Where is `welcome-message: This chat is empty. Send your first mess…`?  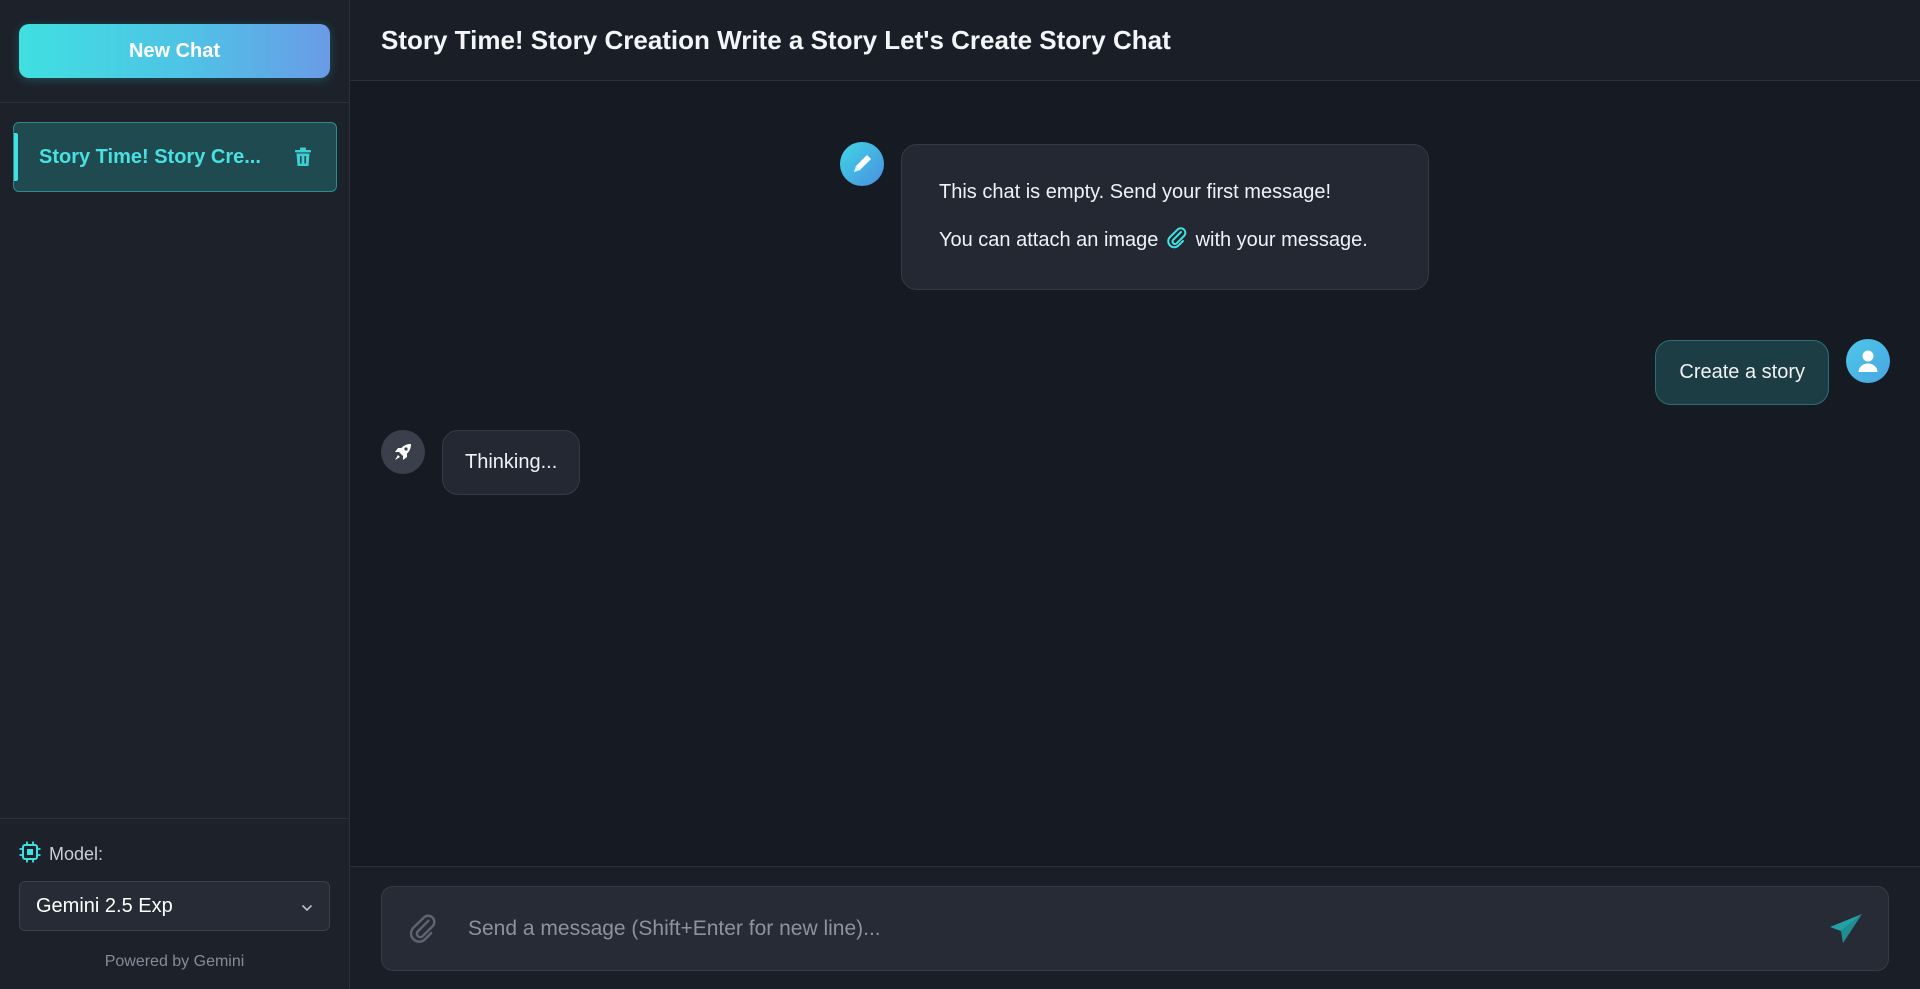
welcome-message: This chat is empty. Send your first mess… is located at coordinates (1165, 217).